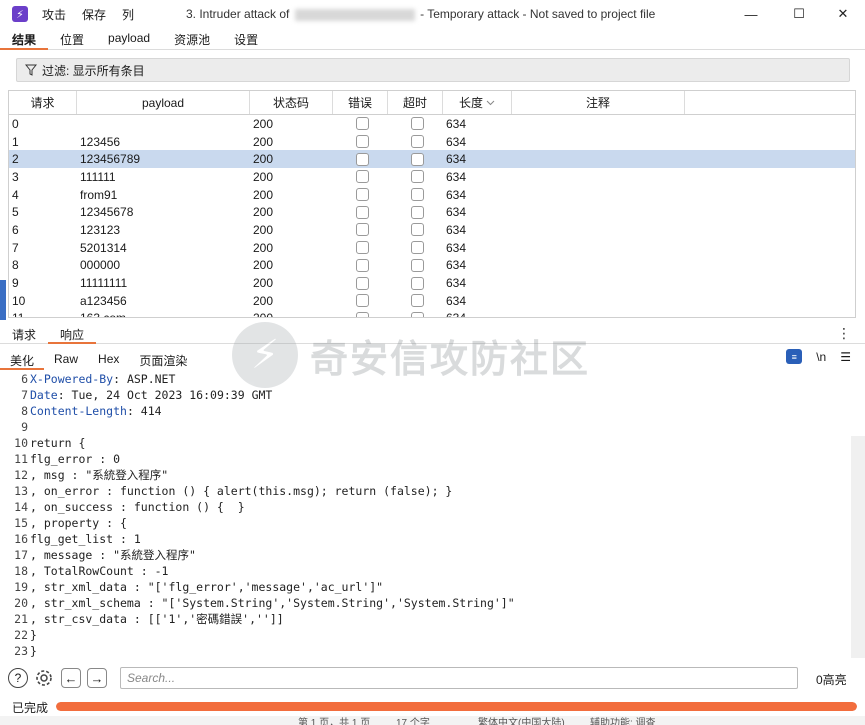 This screenshot has width=865, height=725. Describe the element at coordinates (108, 359) in the screenshot. I see `tab-hex: Hex` at that location.